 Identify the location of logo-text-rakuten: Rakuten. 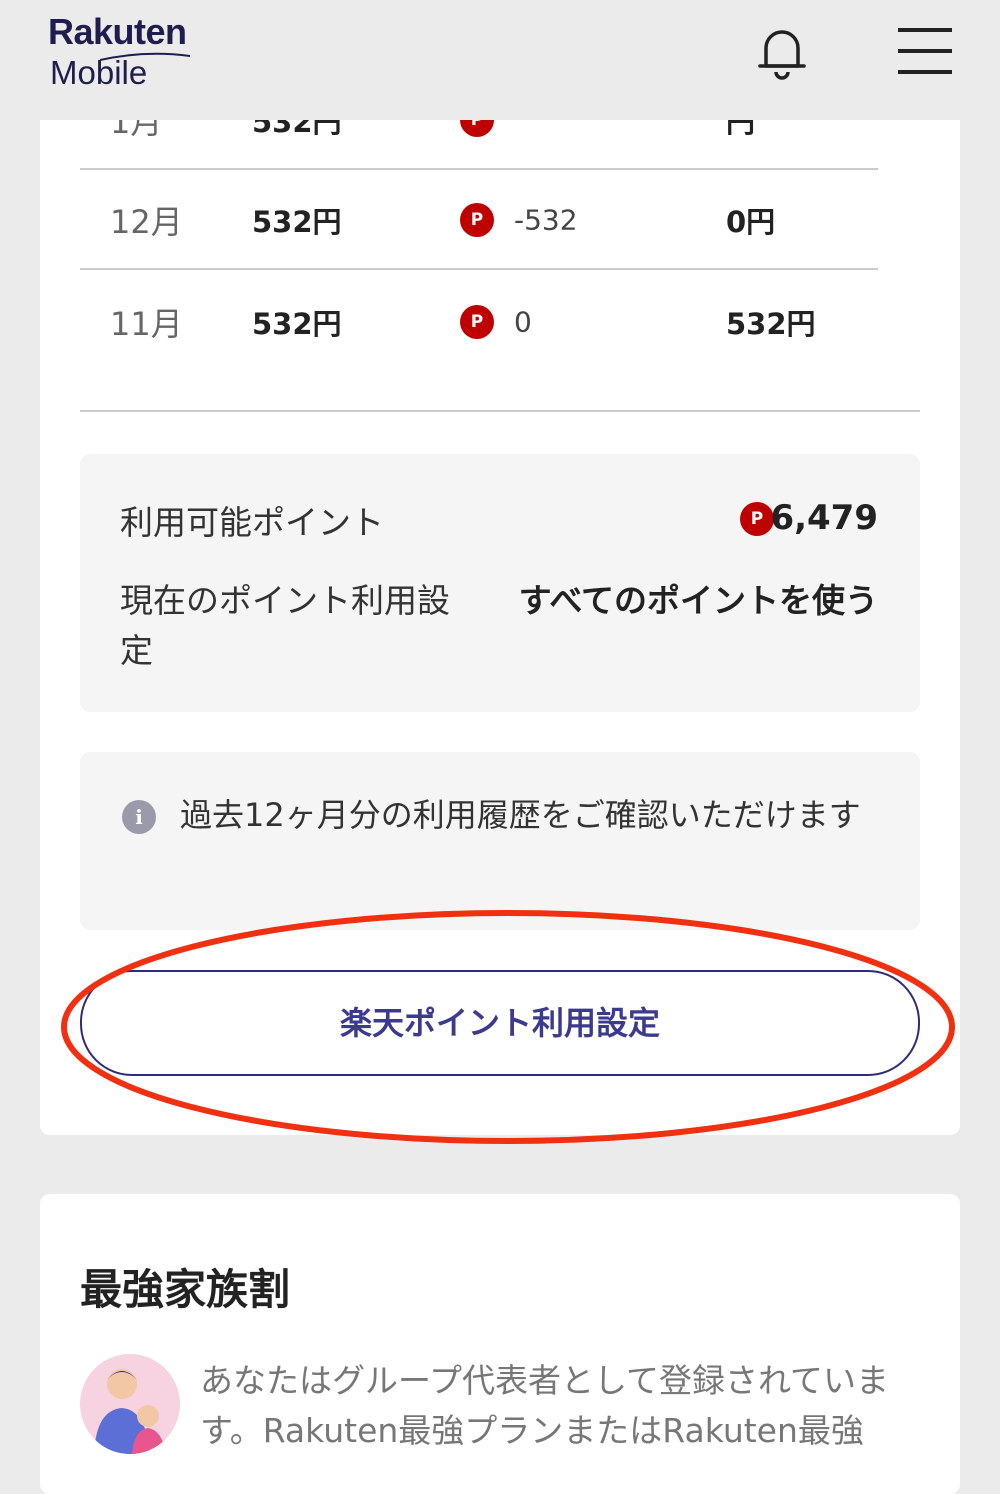
(117, 31).